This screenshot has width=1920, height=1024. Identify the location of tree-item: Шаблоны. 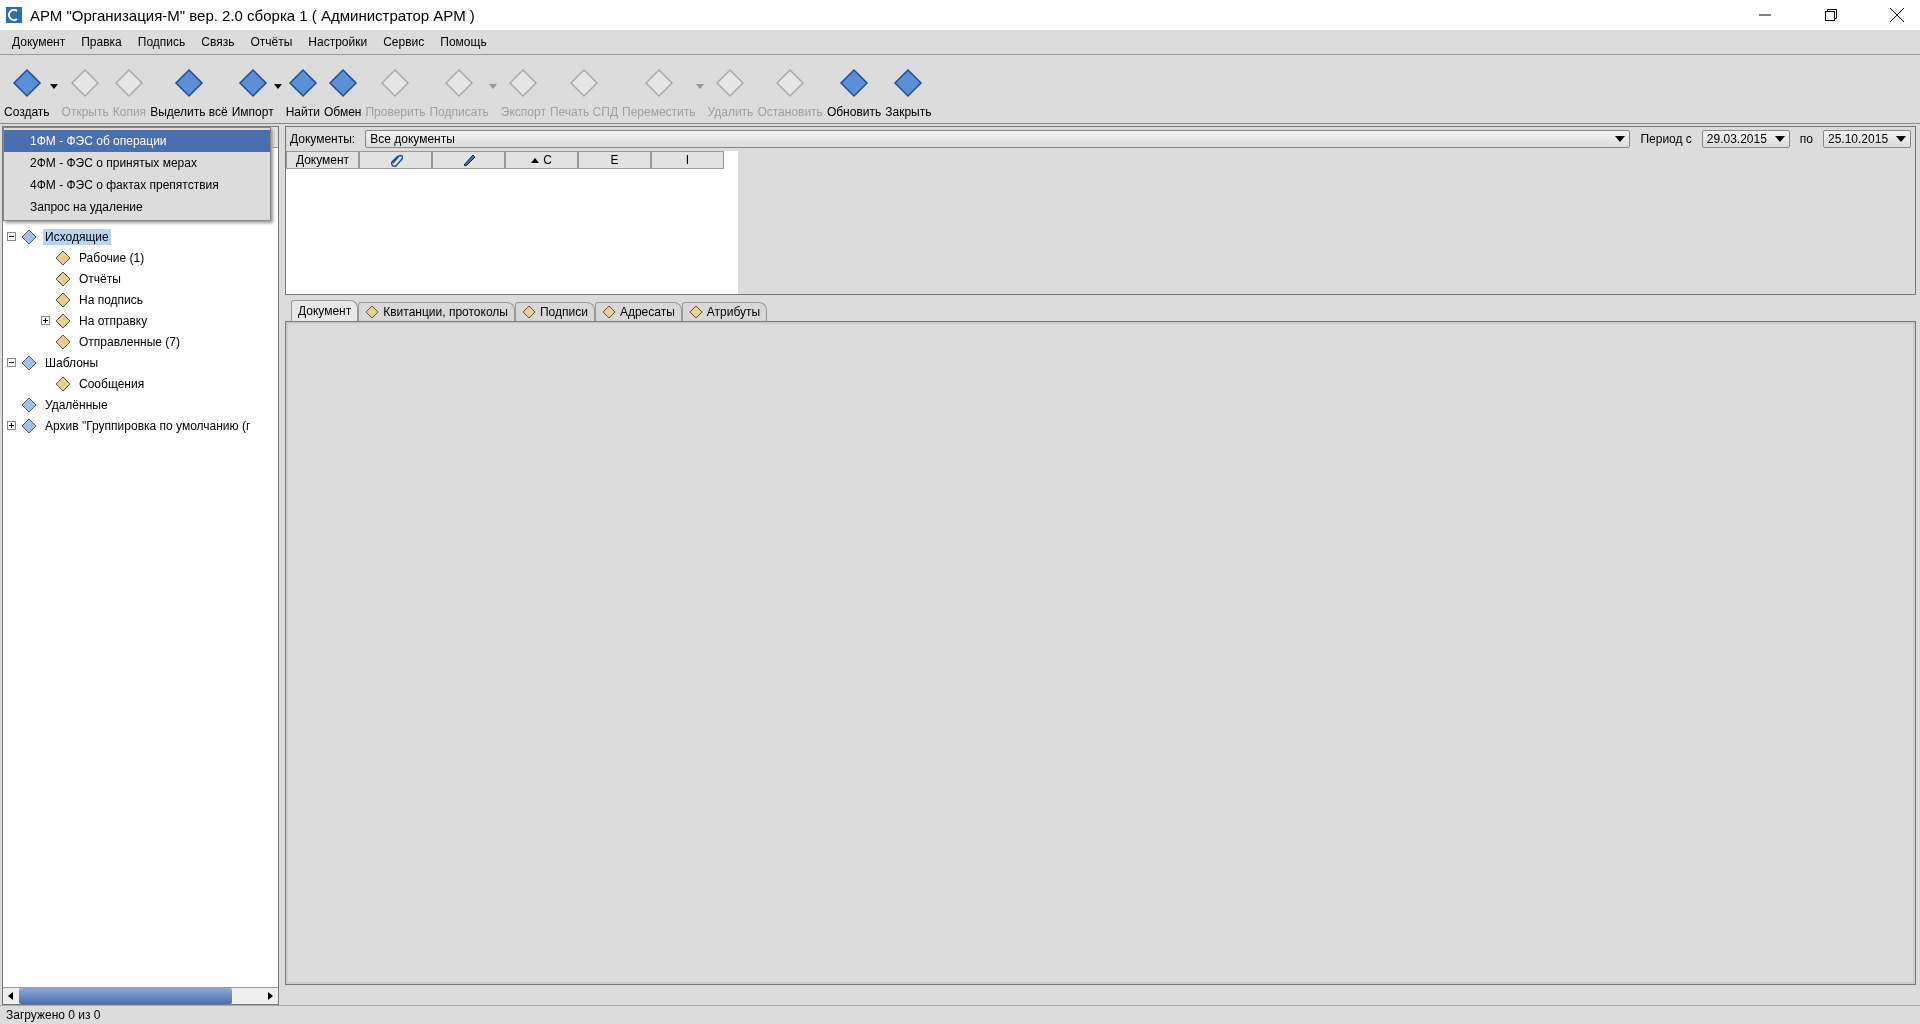
(72, 362).